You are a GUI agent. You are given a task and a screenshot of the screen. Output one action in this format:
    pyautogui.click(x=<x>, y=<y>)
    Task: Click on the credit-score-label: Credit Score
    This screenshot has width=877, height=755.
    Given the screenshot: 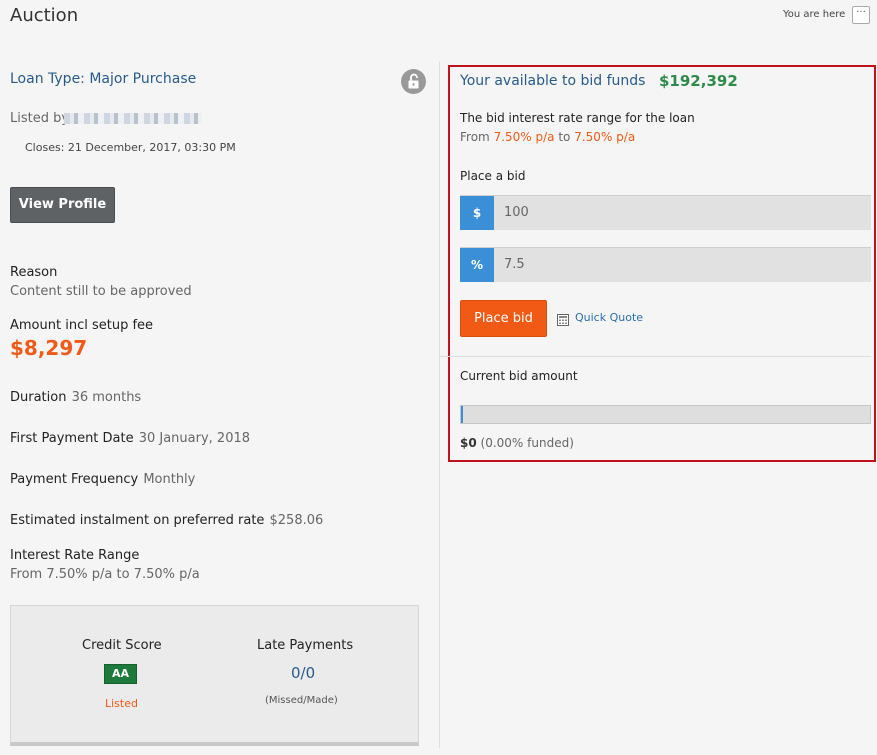 What is the action you would take?
    pyautogui.click(x=122, y=645)
    